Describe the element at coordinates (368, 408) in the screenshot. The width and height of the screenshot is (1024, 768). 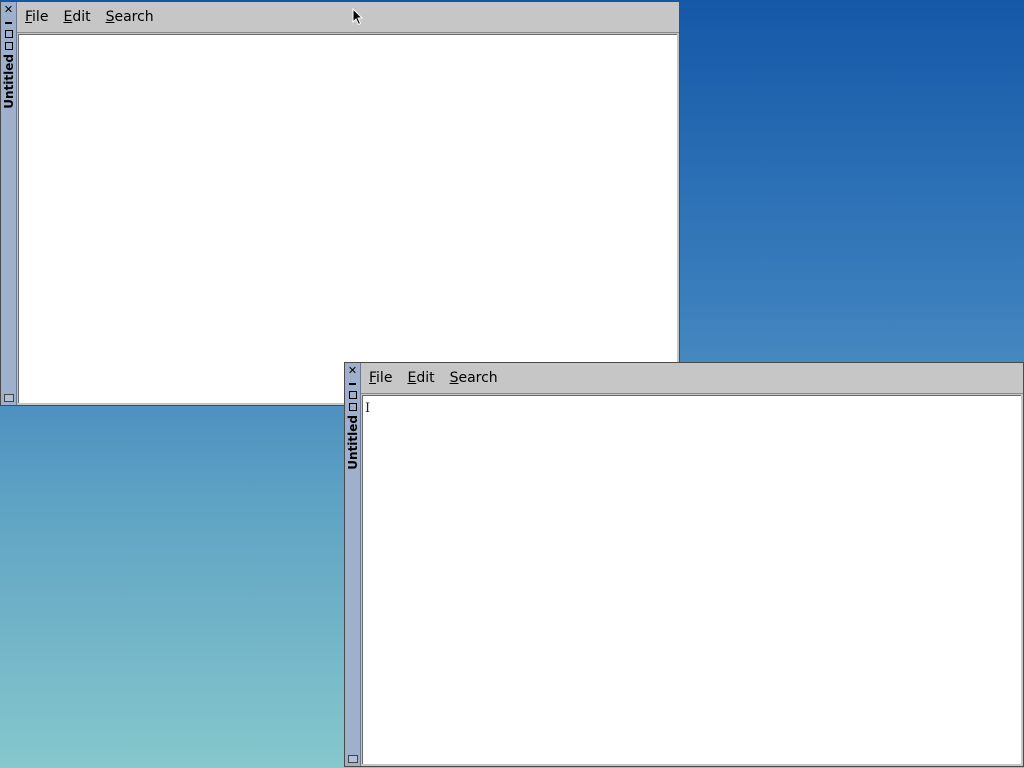
I see `text-cursor-icon: I` at that location.